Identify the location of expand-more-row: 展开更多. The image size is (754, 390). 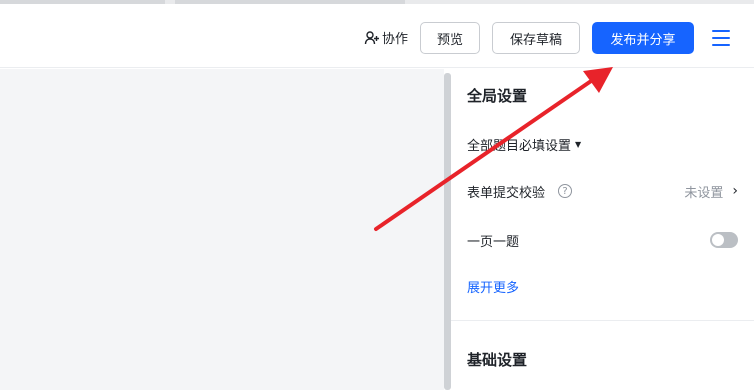
(602, 286).